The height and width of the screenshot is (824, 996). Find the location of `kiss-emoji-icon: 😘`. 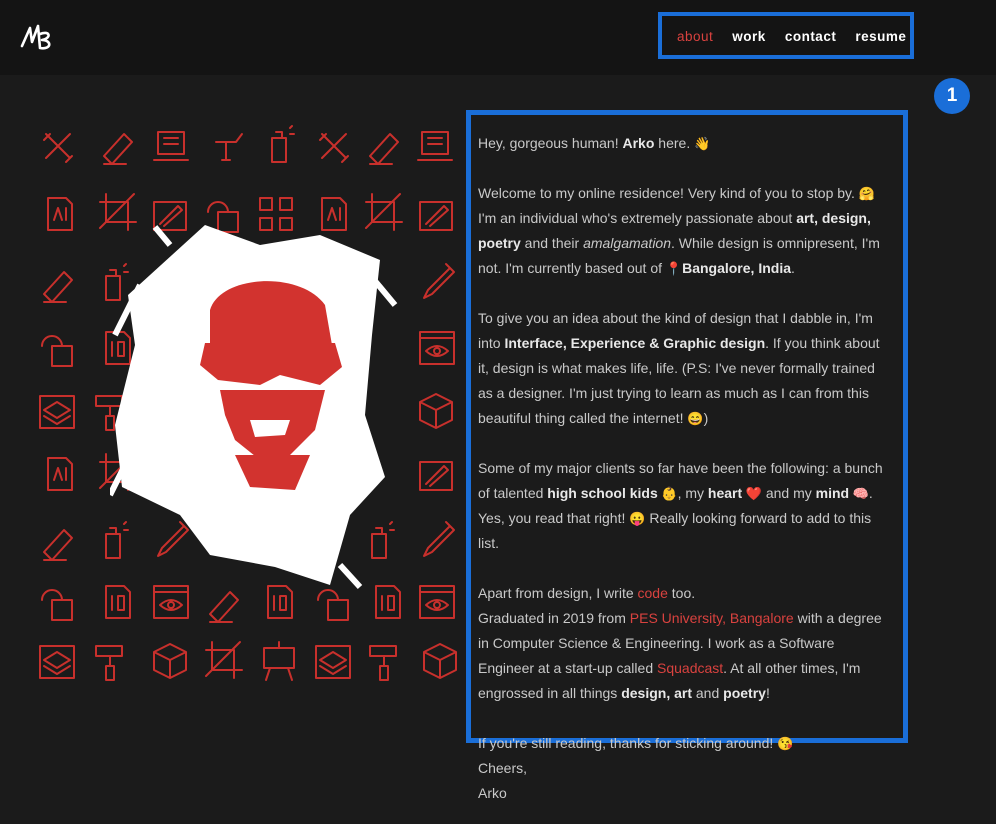

kiss-emoji-icon: 😘 is located at coordinates (785, 743).